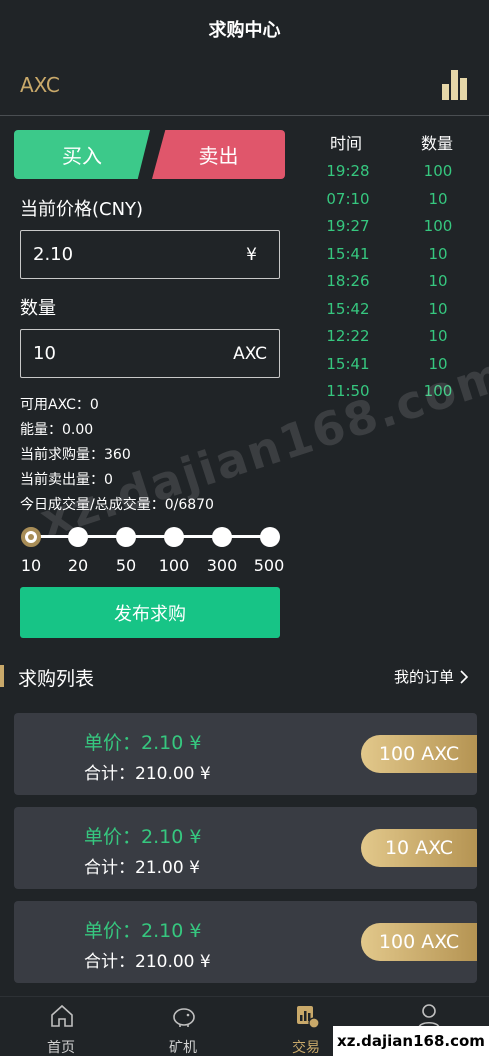 The width and height of the screenshot is (489, 1056). I want to click on buy-list-title: 求购列表, so click(56, 679).